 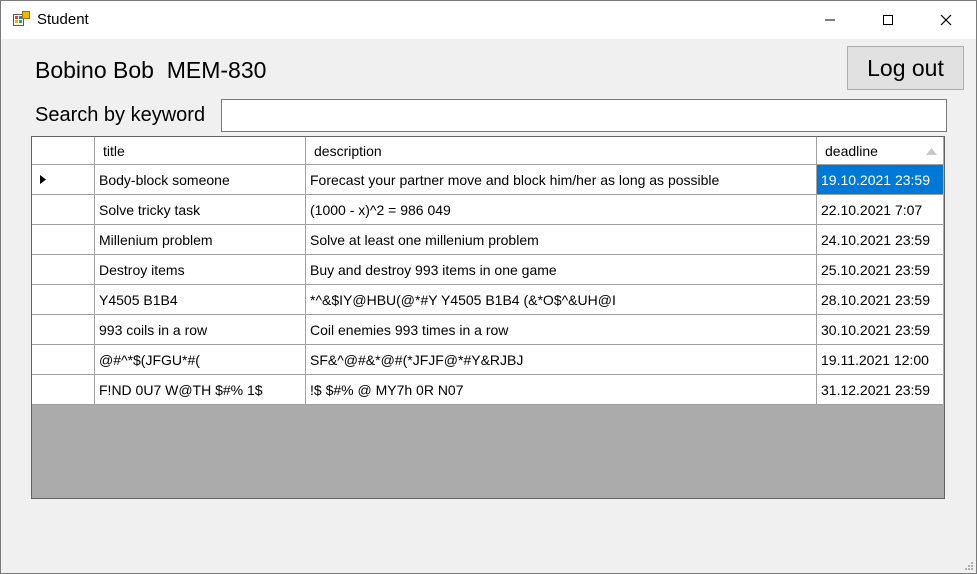 I want to click on title-bar: Student, so click(x=488, y=20).